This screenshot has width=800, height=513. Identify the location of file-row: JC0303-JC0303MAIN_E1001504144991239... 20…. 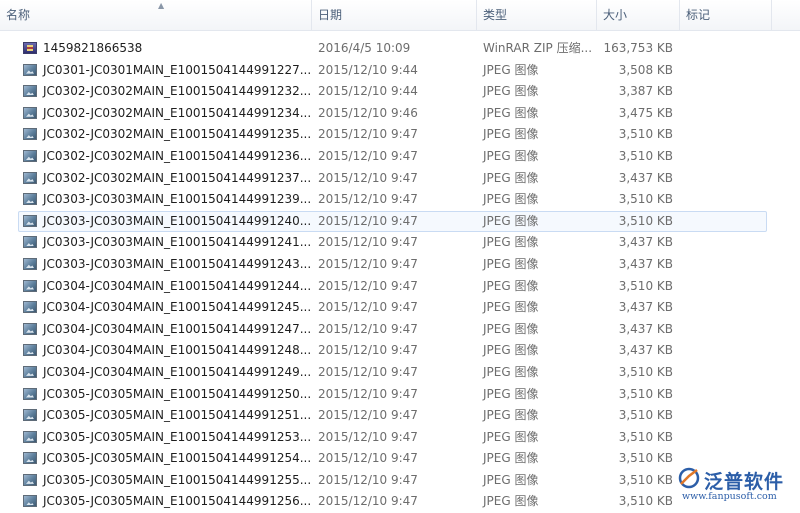
(400, 200).